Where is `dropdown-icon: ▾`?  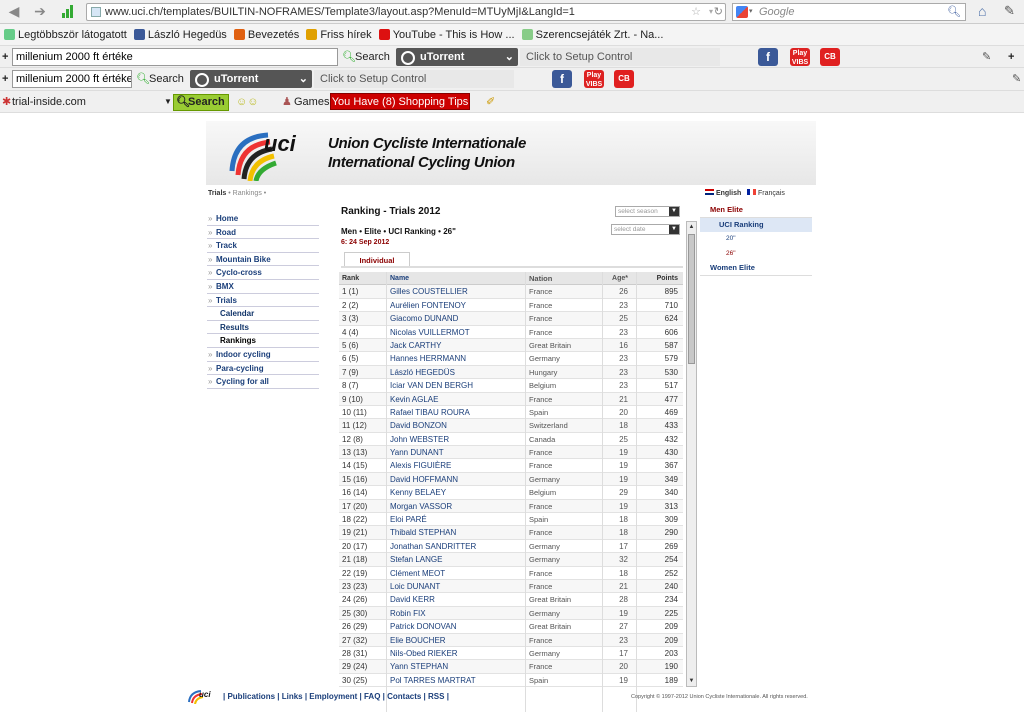 dropdown-icon: ▾ is located at coordinates (711, 12).